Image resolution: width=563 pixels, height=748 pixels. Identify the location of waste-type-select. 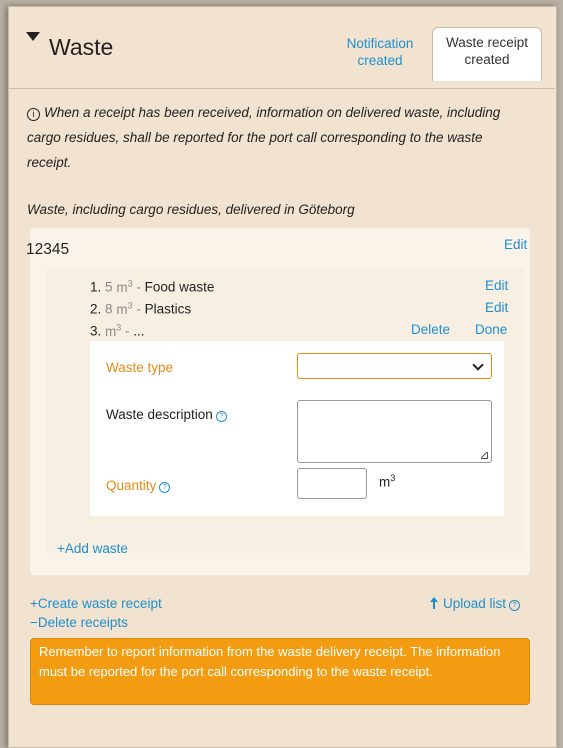
(394, 366).